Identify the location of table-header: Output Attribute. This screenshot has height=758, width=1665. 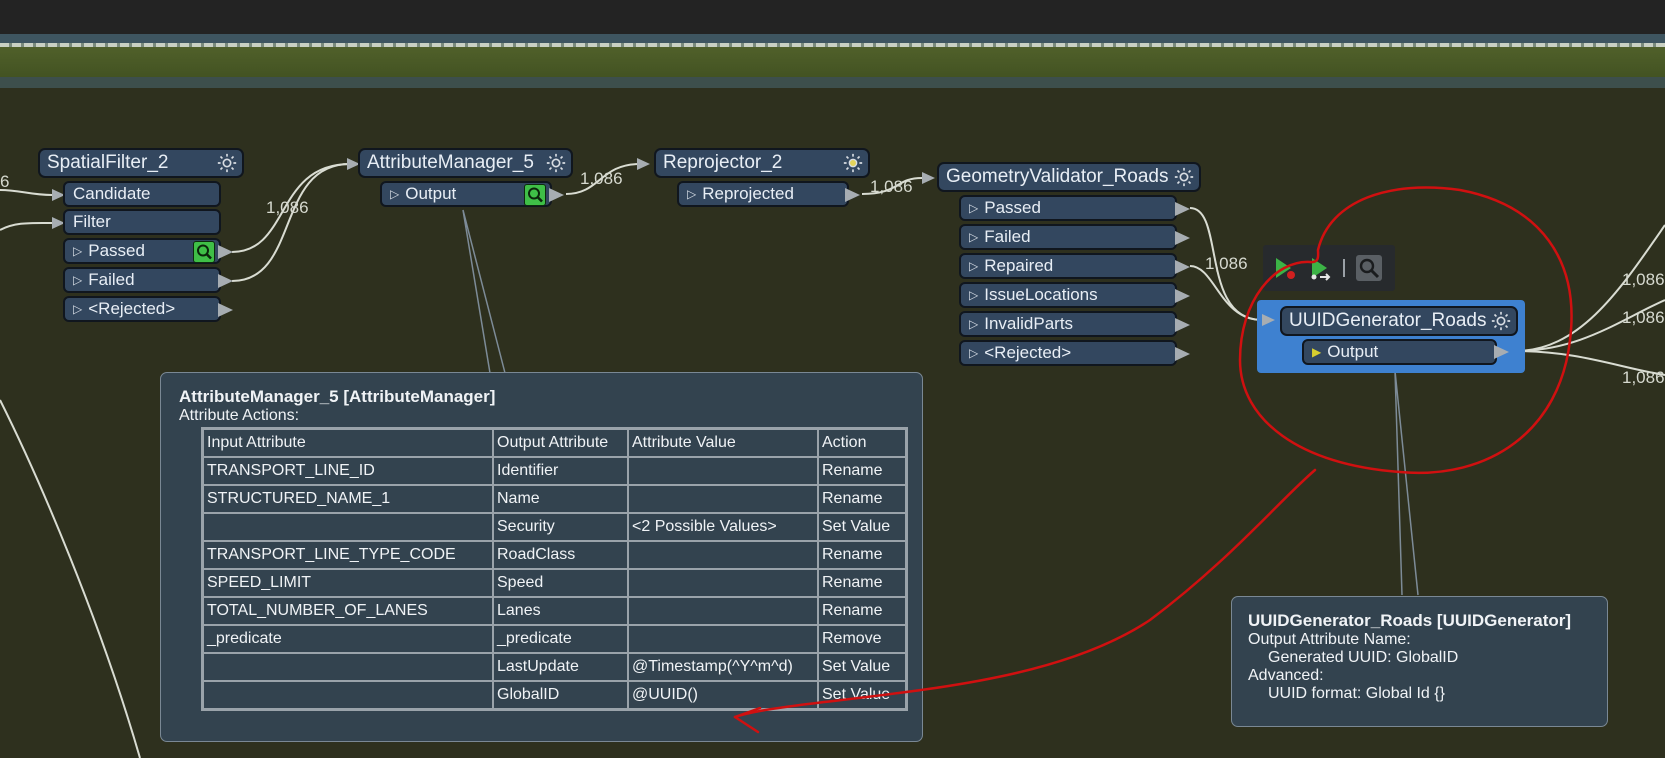
(560, 443).